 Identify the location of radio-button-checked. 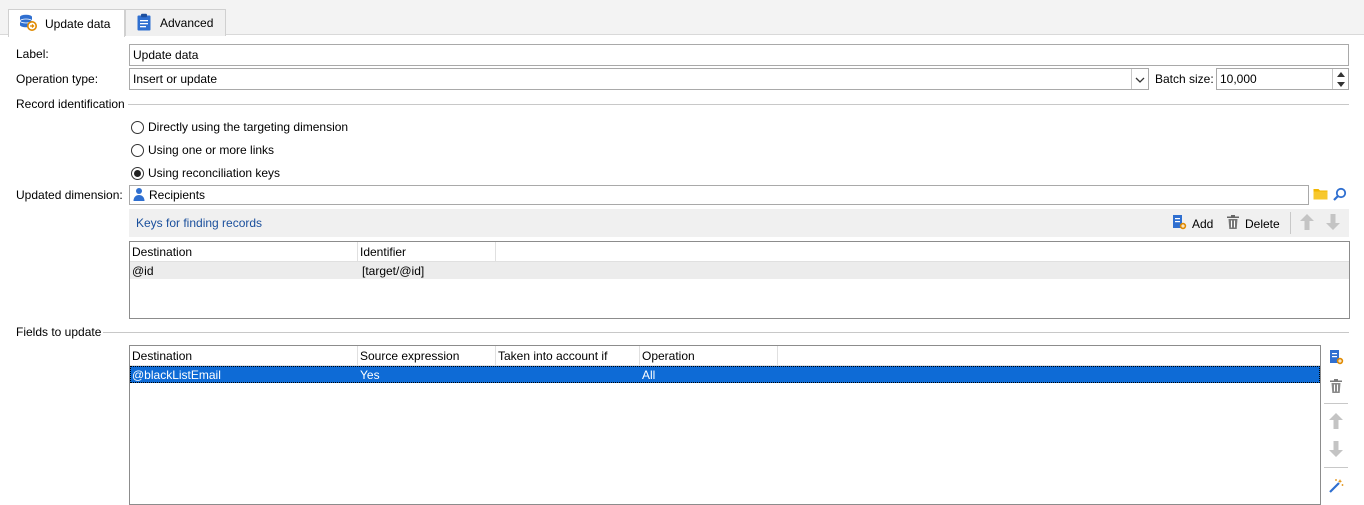
(137, 173).